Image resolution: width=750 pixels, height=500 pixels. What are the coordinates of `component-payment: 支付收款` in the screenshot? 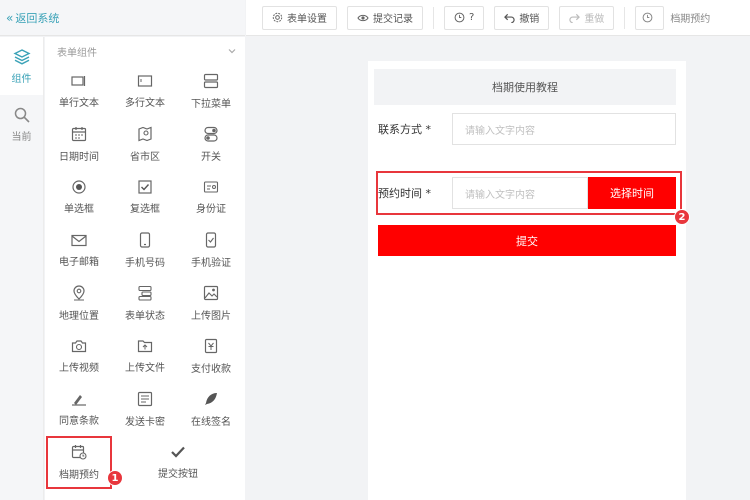 It's located at (211, 356).